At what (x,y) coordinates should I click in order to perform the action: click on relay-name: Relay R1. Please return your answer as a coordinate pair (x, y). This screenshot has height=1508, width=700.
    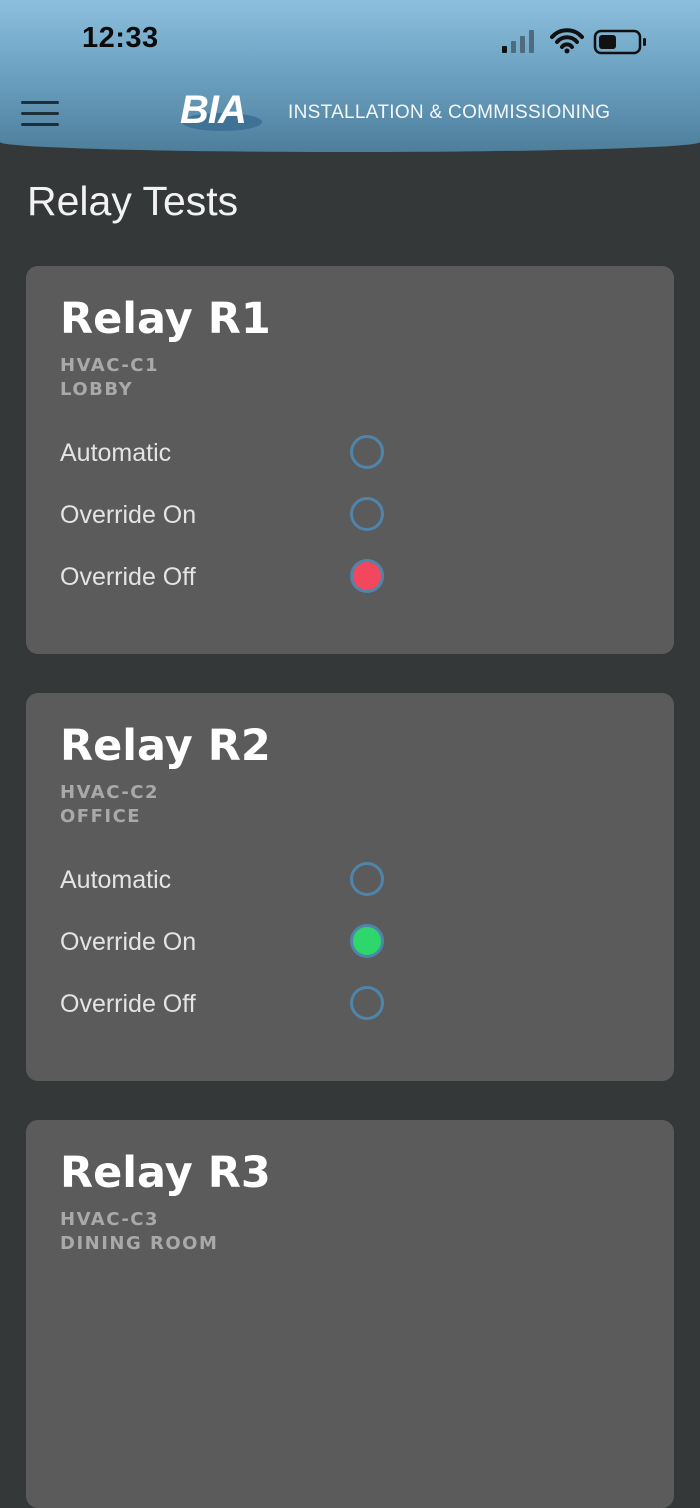
    Looking at the image, I should click on (165, 319).